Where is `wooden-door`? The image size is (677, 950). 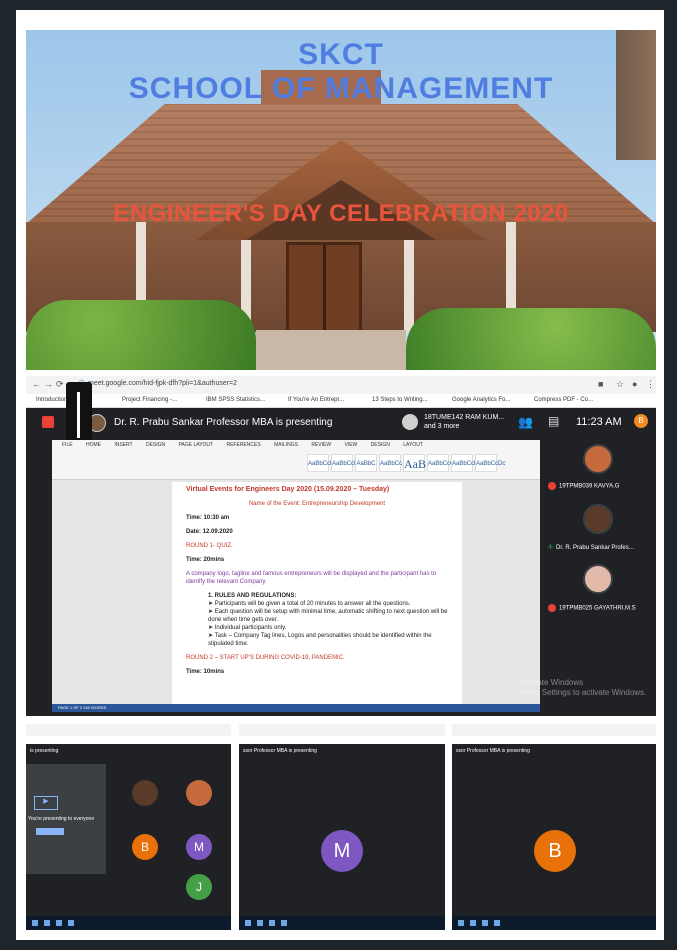
wooden-door is located at coordinates (324, 288).